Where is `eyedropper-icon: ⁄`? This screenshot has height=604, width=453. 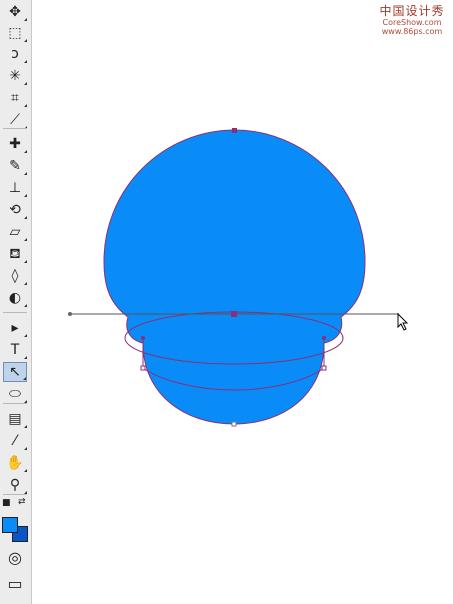 eyedropper-icon: ⁄ is located at coordinates (15, 441).